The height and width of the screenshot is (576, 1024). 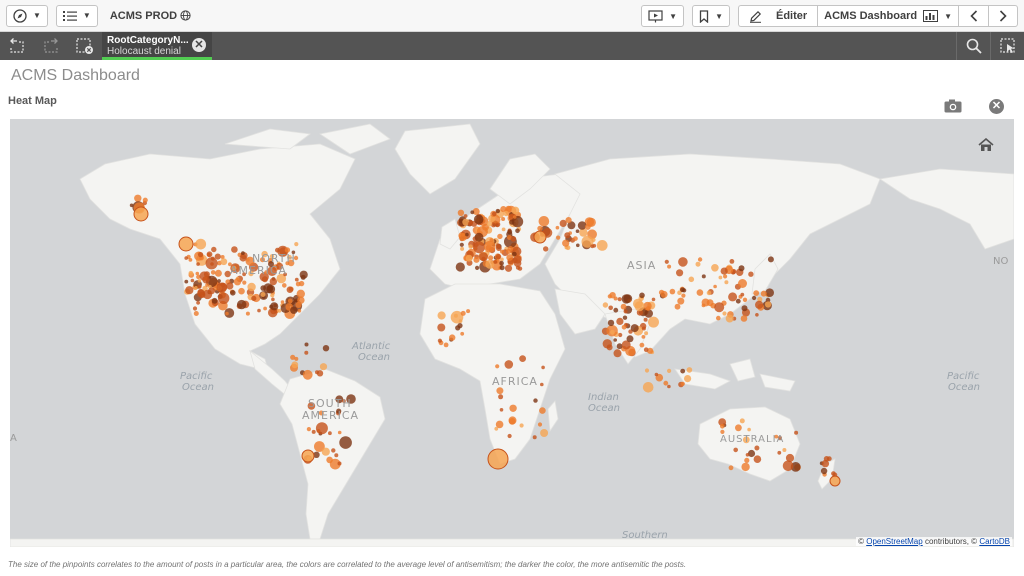 What do you see at coordinates (953, 106) in the screenshot?
I see `camera-icon` at bounding box center [953, 106].